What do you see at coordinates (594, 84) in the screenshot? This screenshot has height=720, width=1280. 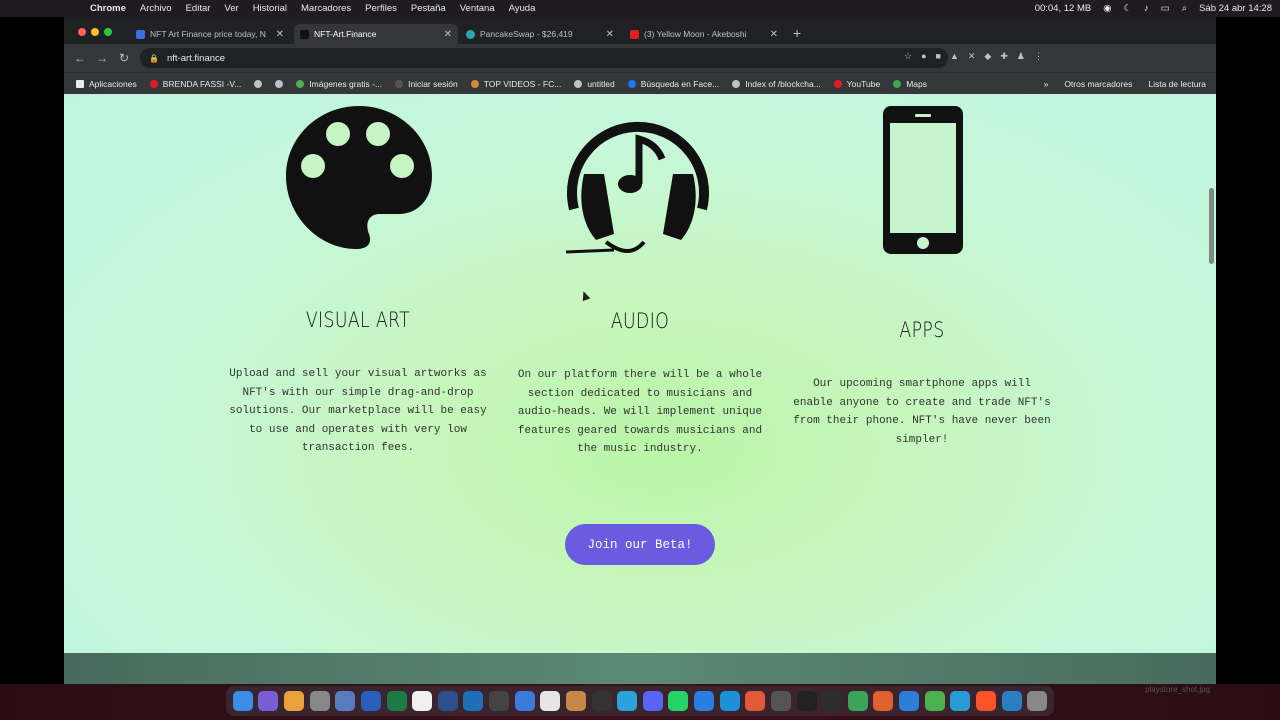 I see `bookmark-item: untitled` at bounding box center [594, 84].